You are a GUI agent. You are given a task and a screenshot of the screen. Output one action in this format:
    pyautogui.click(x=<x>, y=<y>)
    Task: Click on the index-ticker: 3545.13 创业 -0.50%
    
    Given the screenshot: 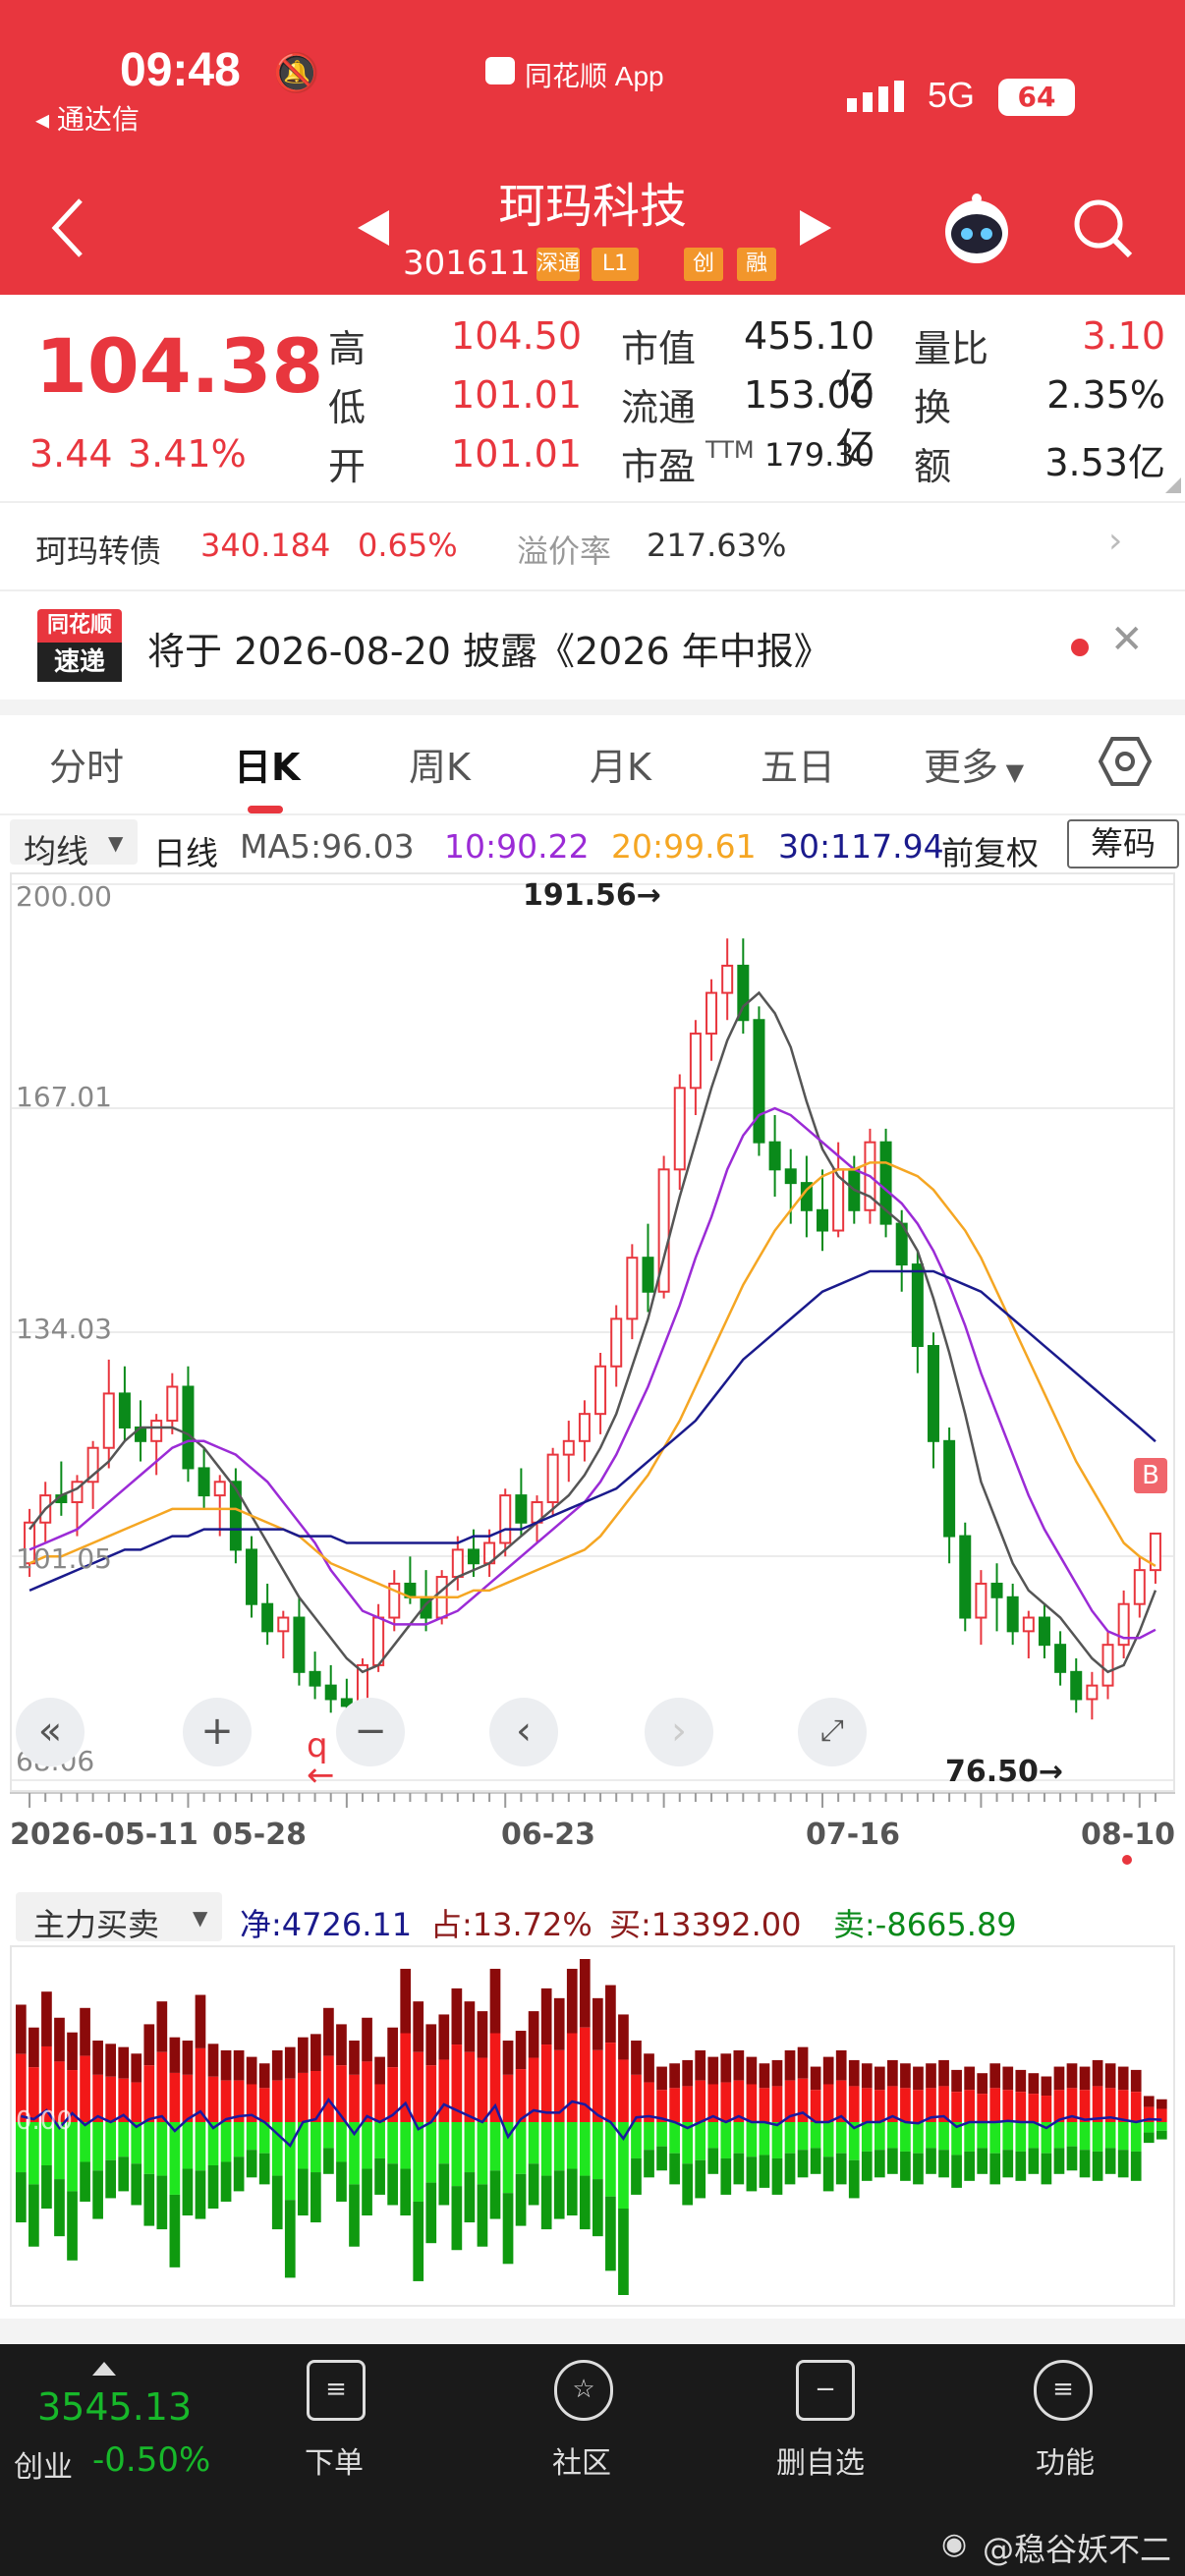 What is the action you would take?
    pyautogui.click(x=122, y=2423)
    